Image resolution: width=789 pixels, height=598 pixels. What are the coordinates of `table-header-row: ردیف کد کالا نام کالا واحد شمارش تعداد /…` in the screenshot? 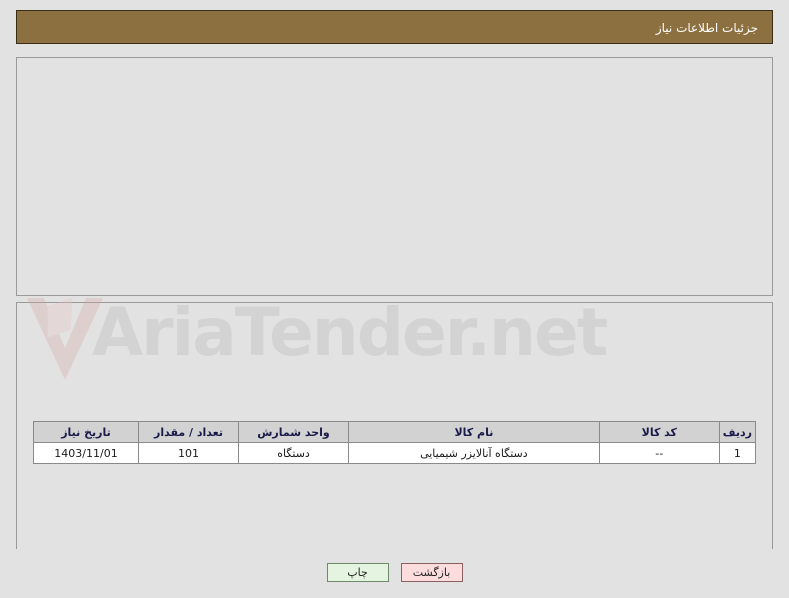 It's located at (395, 432).